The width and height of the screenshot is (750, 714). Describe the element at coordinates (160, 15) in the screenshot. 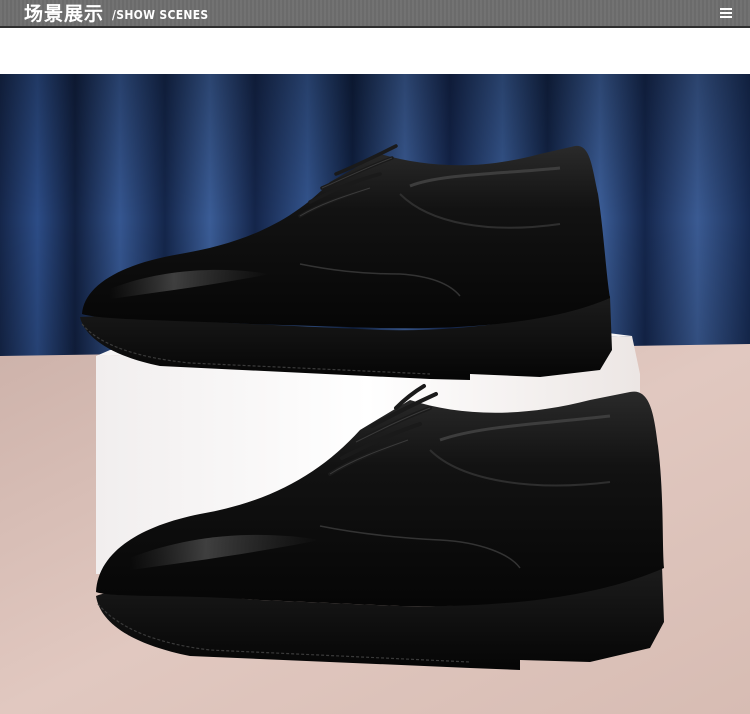

I see `section-subtitle: /SHOW SCENES` at that location.